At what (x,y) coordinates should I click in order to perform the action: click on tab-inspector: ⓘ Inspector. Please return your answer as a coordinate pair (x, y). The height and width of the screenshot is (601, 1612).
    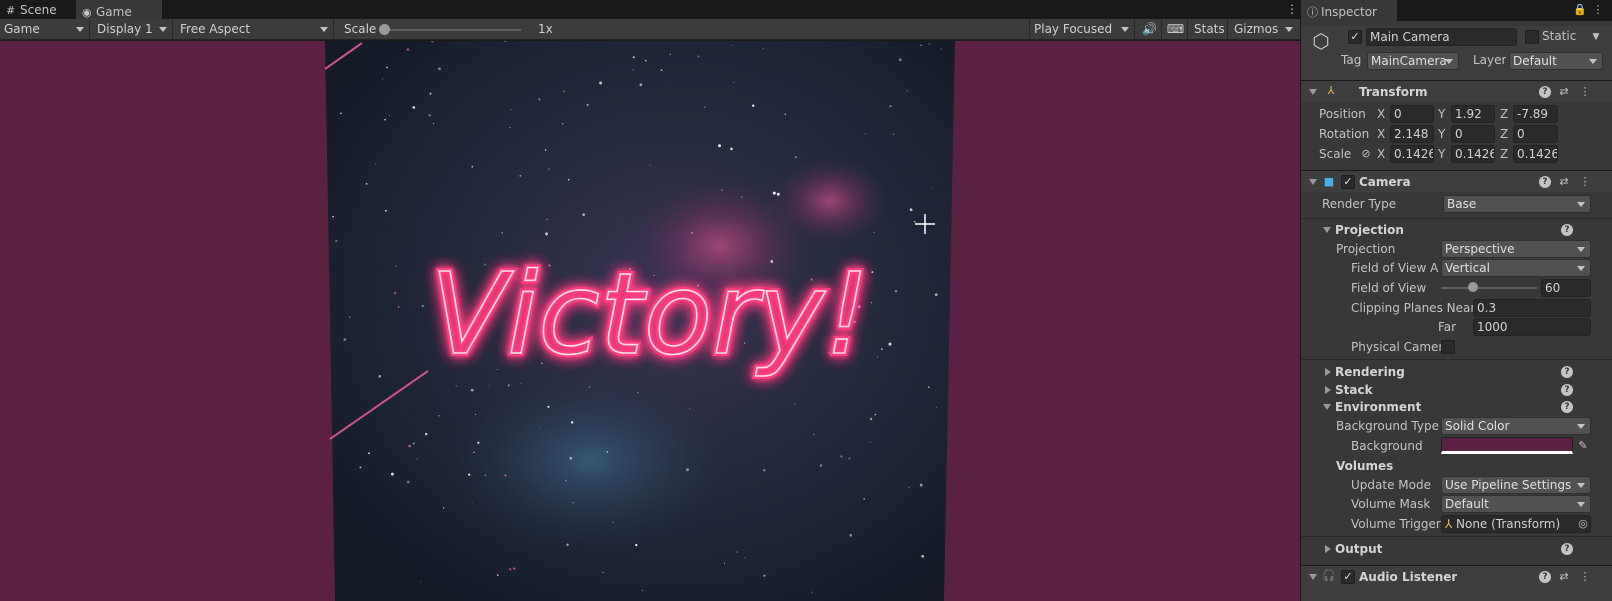
    Looking at the image, I should click on (1349, 11).